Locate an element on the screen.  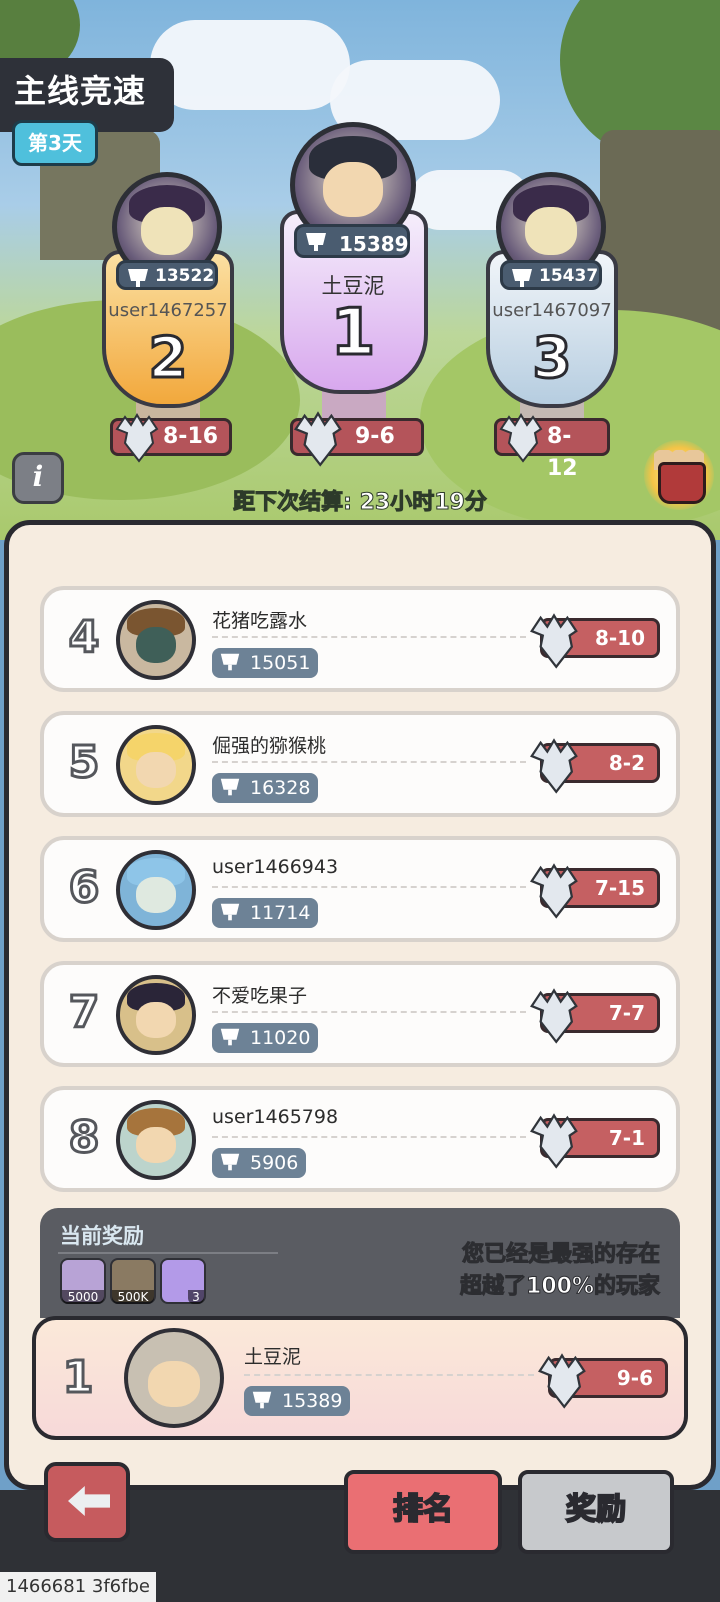
list-item: 4 花猪吃露水 15051 8-10 is located at coordinates (360, 639).